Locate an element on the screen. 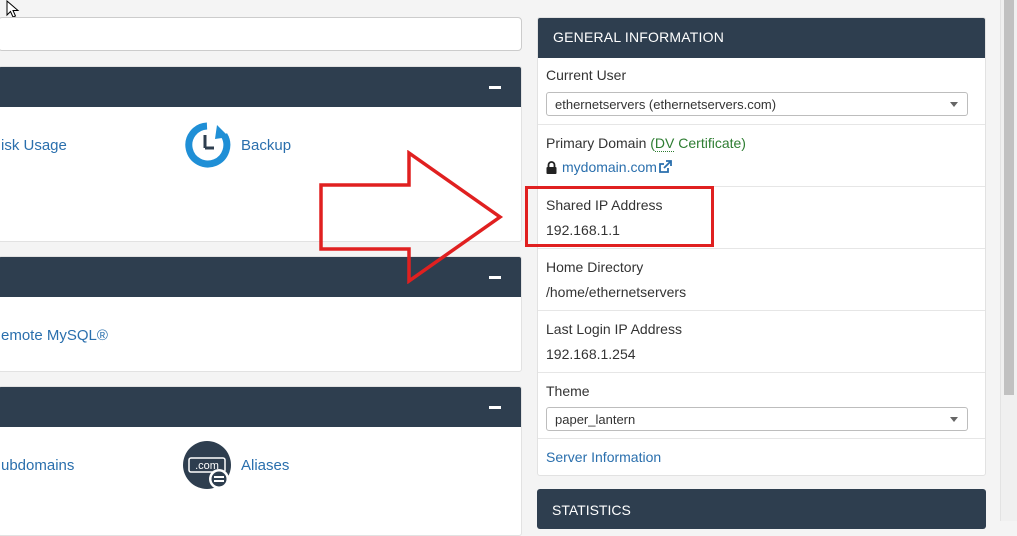 This screenshot has height=536, width=1017. annotation-highlight-box is located at coordinates (619, 216).